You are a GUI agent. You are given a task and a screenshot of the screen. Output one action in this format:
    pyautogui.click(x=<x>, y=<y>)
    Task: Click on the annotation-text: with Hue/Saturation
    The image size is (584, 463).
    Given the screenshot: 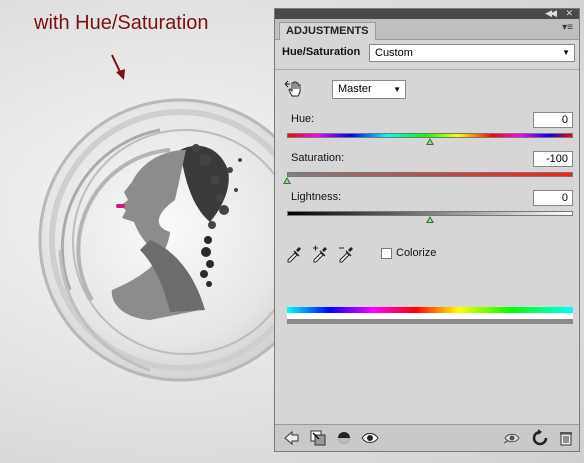 What is the action you would take?
    pyautogui.click(x=121, y=23)
    